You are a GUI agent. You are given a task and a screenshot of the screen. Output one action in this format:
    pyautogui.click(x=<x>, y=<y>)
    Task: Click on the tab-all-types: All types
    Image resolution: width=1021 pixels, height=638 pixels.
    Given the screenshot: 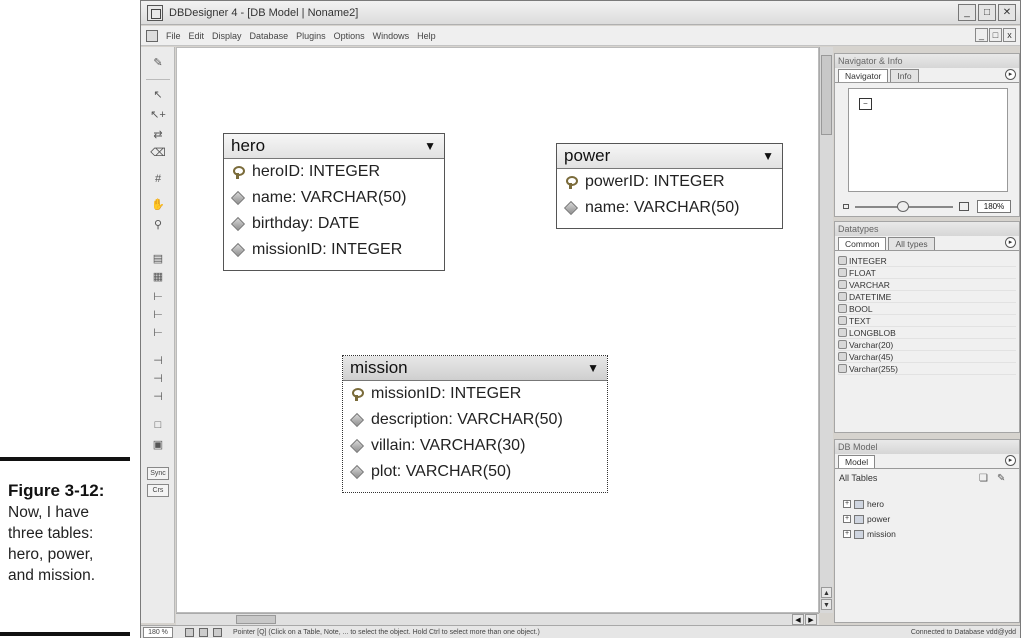 What is the action you would take?
    pyautogui.click(x=911, y=243)
    